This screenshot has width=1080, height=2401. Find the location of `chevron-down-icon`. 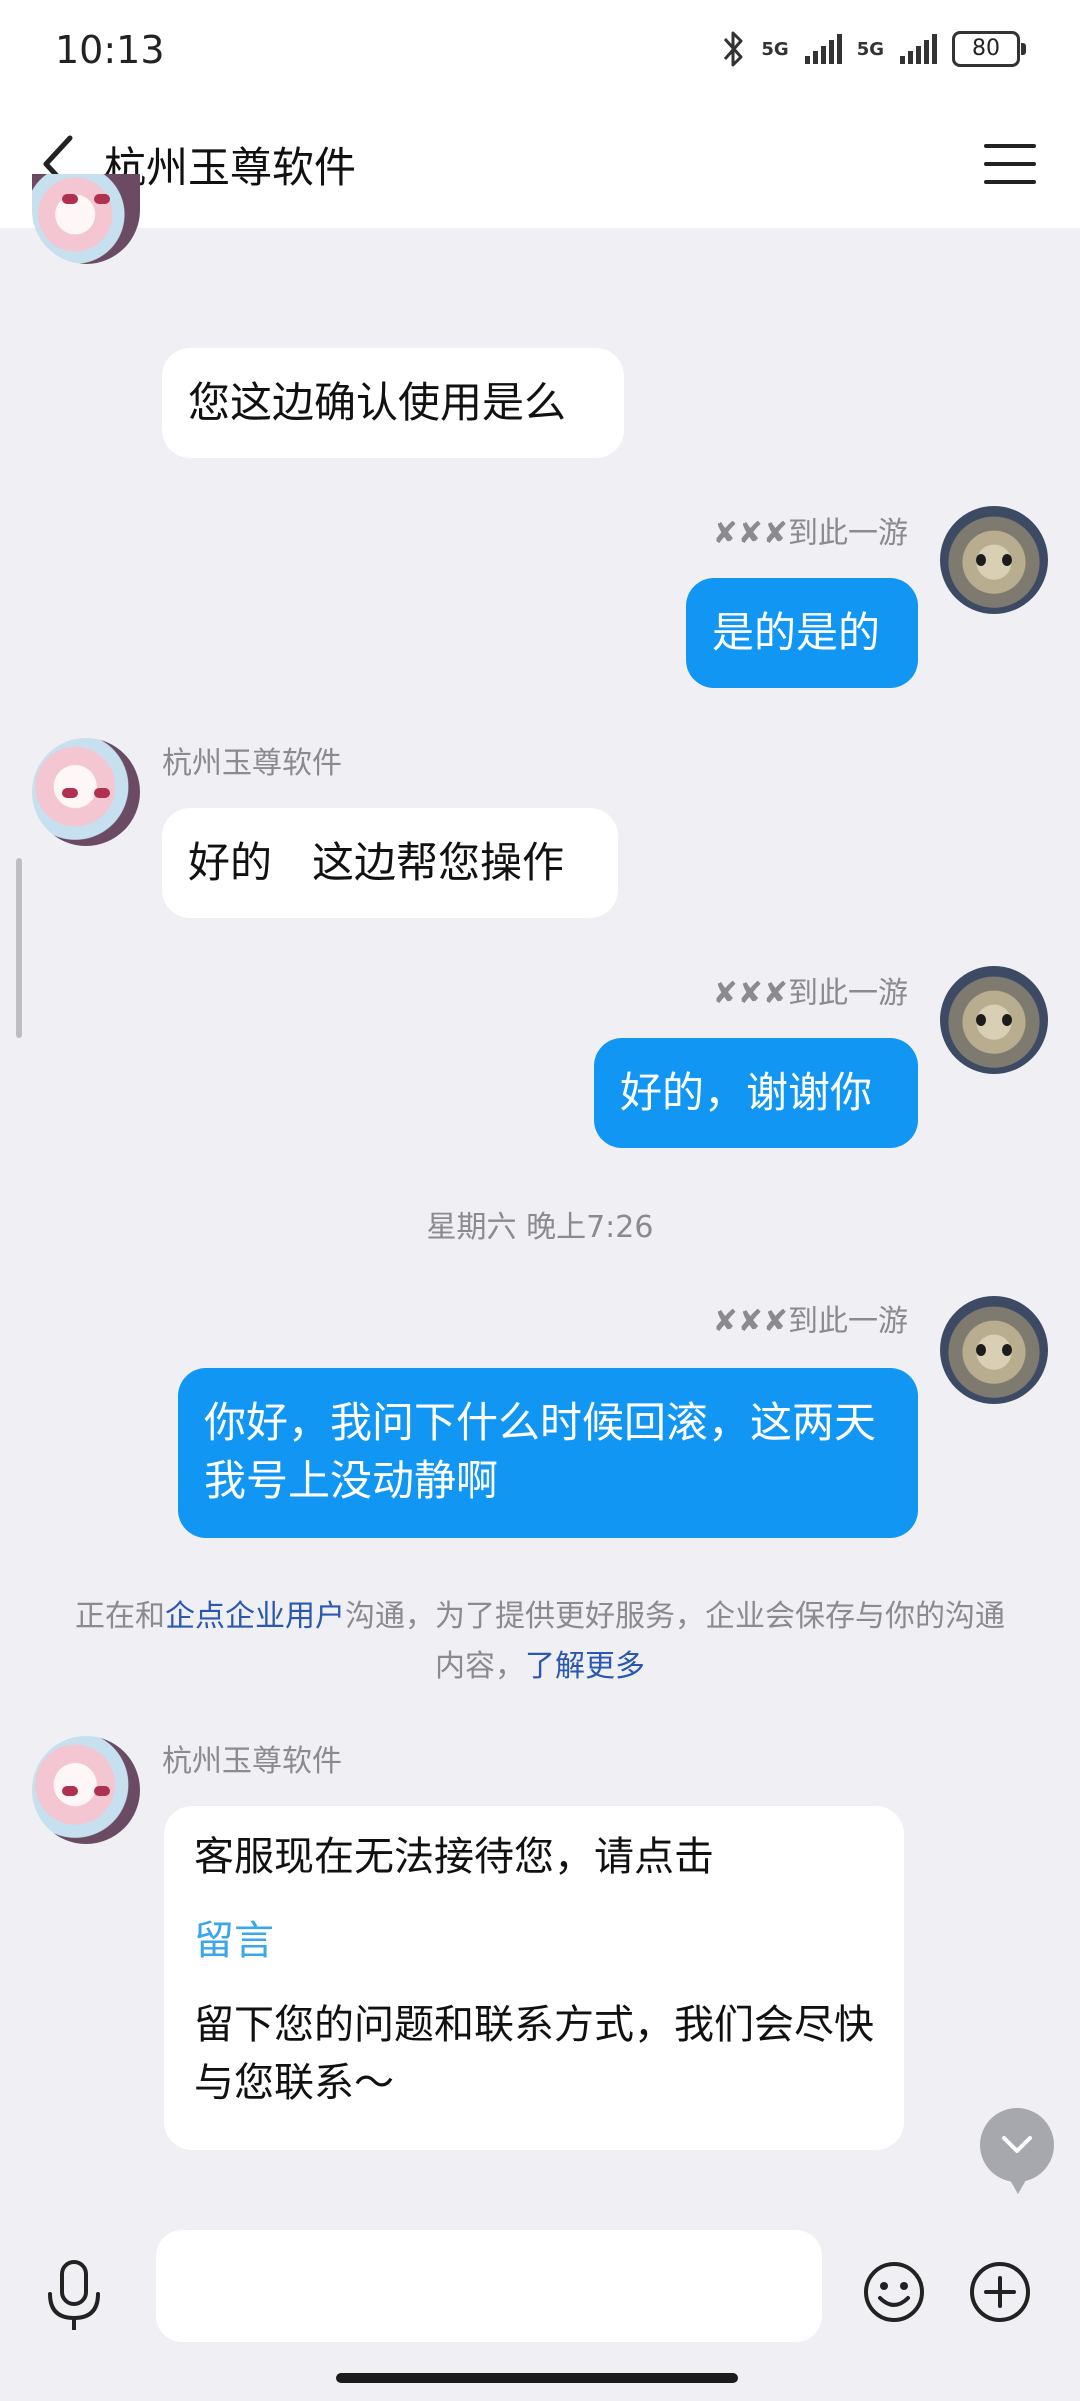

chevron-down-icon is located at coordinates (1017, 2144).